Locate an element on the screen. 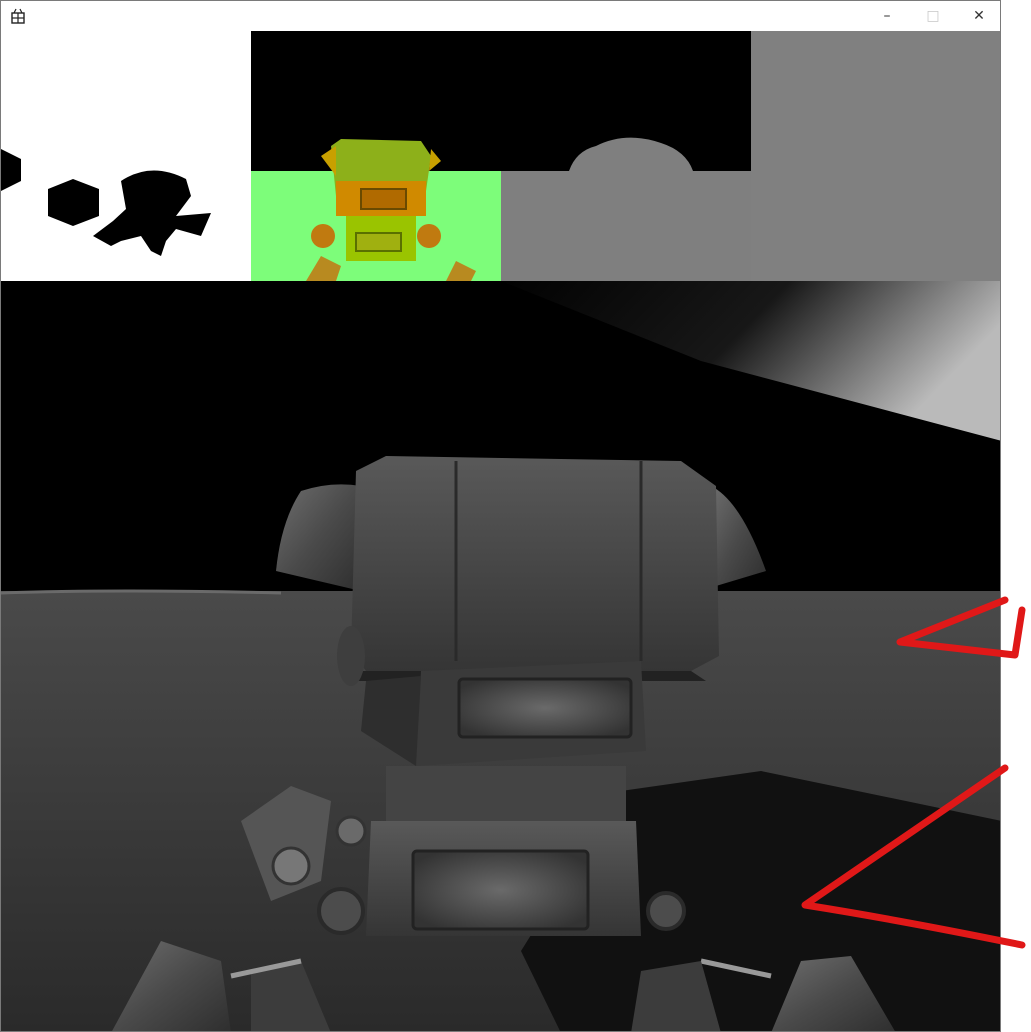 This screenshot has width=1031, height=1032. maximize-icon: □ is located at coordinates (933, 16).